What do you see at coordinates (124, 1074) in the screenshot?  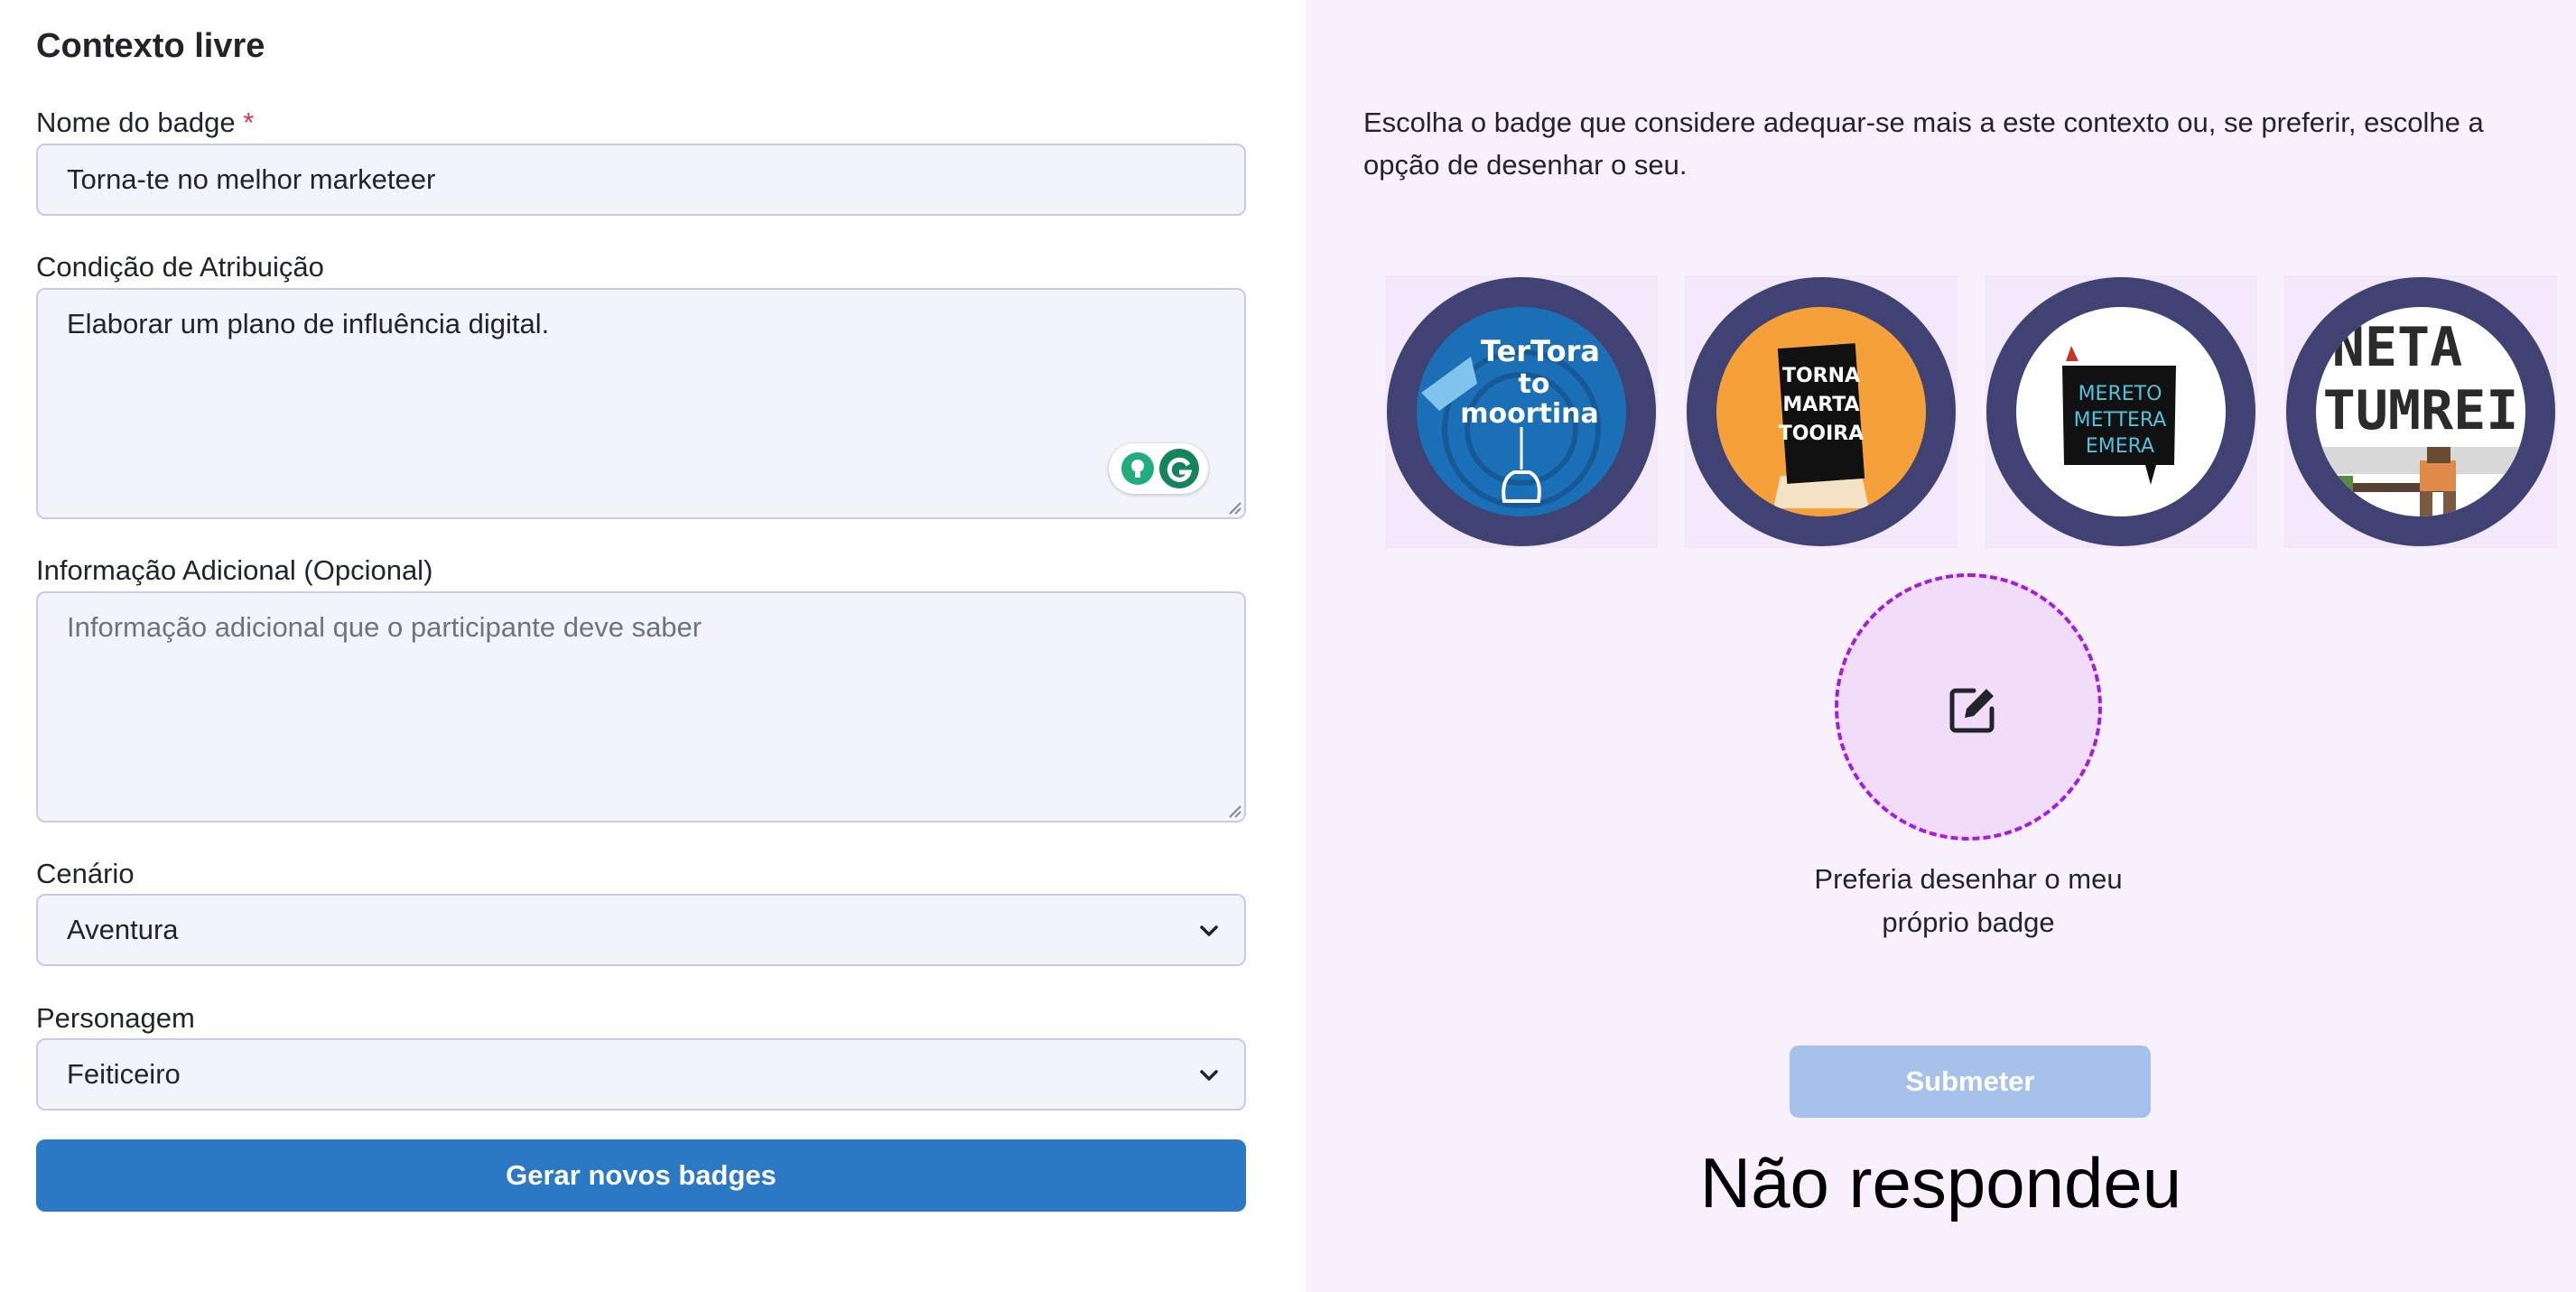 I see `character-value: Feiticeiro` at bounding box center [124, 1074].